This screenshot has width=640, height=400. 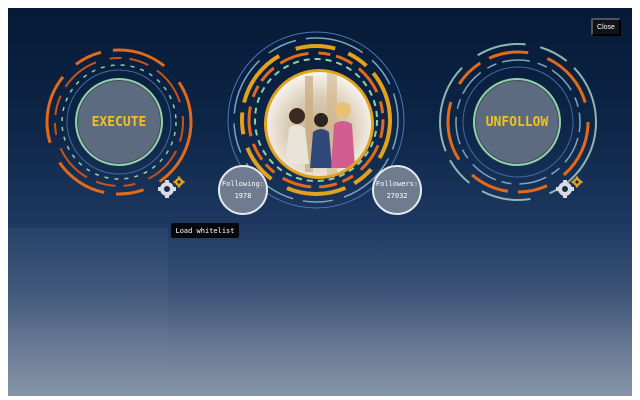 What do you see at coordinates (243, 190) in the screenshot?
I see `following-stat: Following: 1978` at bounding box center [243, 190].